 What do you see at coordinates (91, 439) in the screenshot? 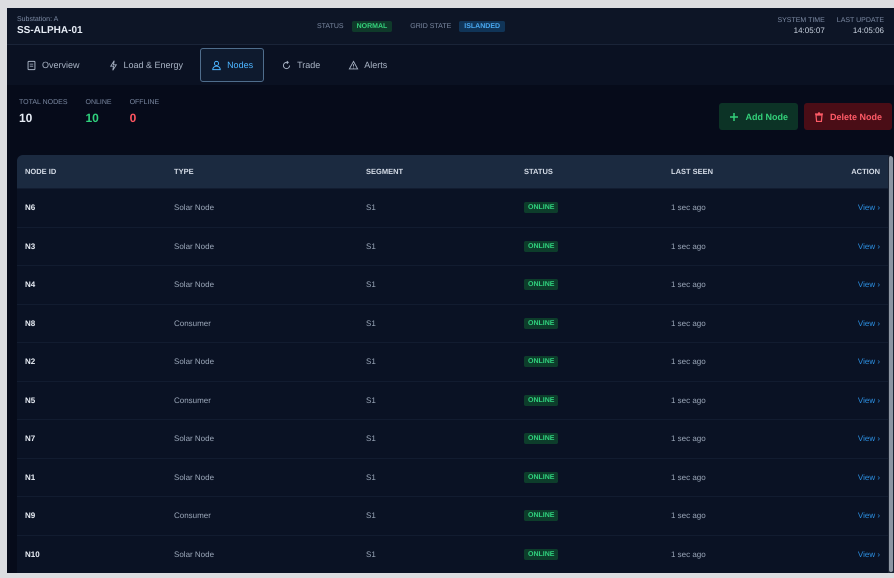
I see `table-cell: N7` at bounding box center [91, 439].